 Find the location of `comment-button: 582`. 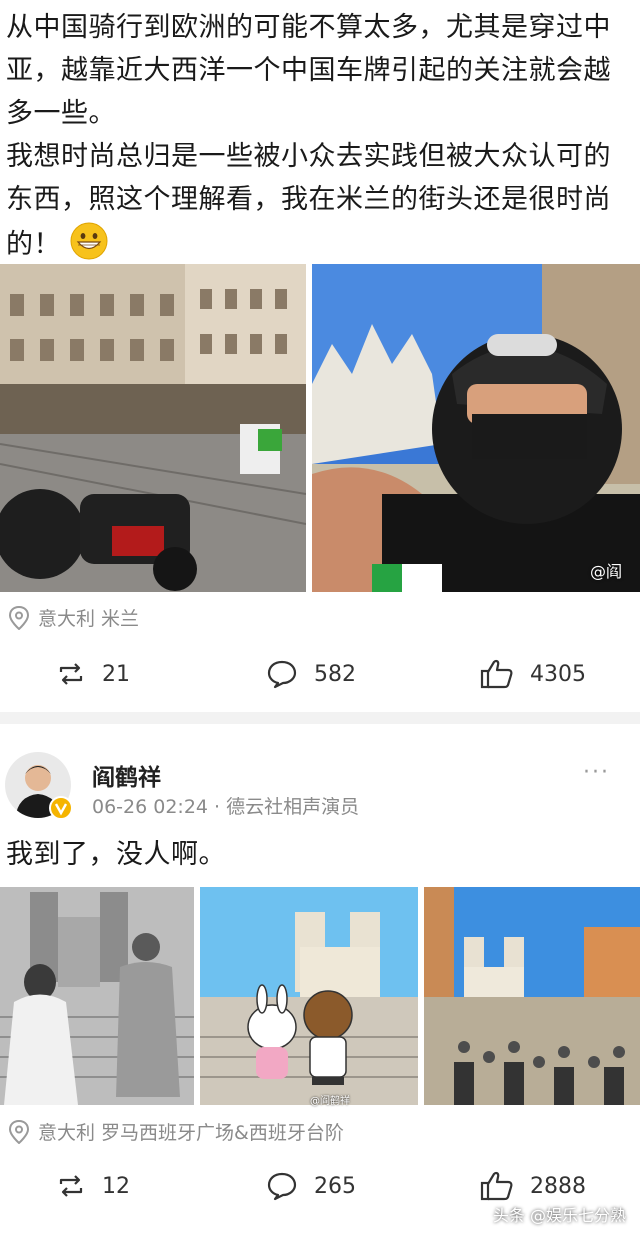

comment-button: 582 is located at coordinates (311, 674).